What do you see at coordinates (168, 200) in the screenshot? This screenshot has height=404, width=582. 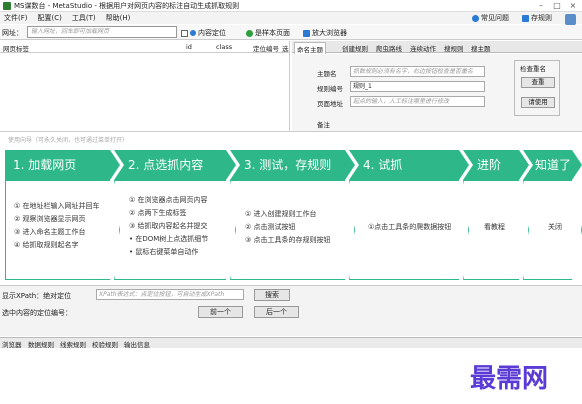 I see `step-2-line: ① 在浏览器点击网页内容` at bounding box center [168, 200].